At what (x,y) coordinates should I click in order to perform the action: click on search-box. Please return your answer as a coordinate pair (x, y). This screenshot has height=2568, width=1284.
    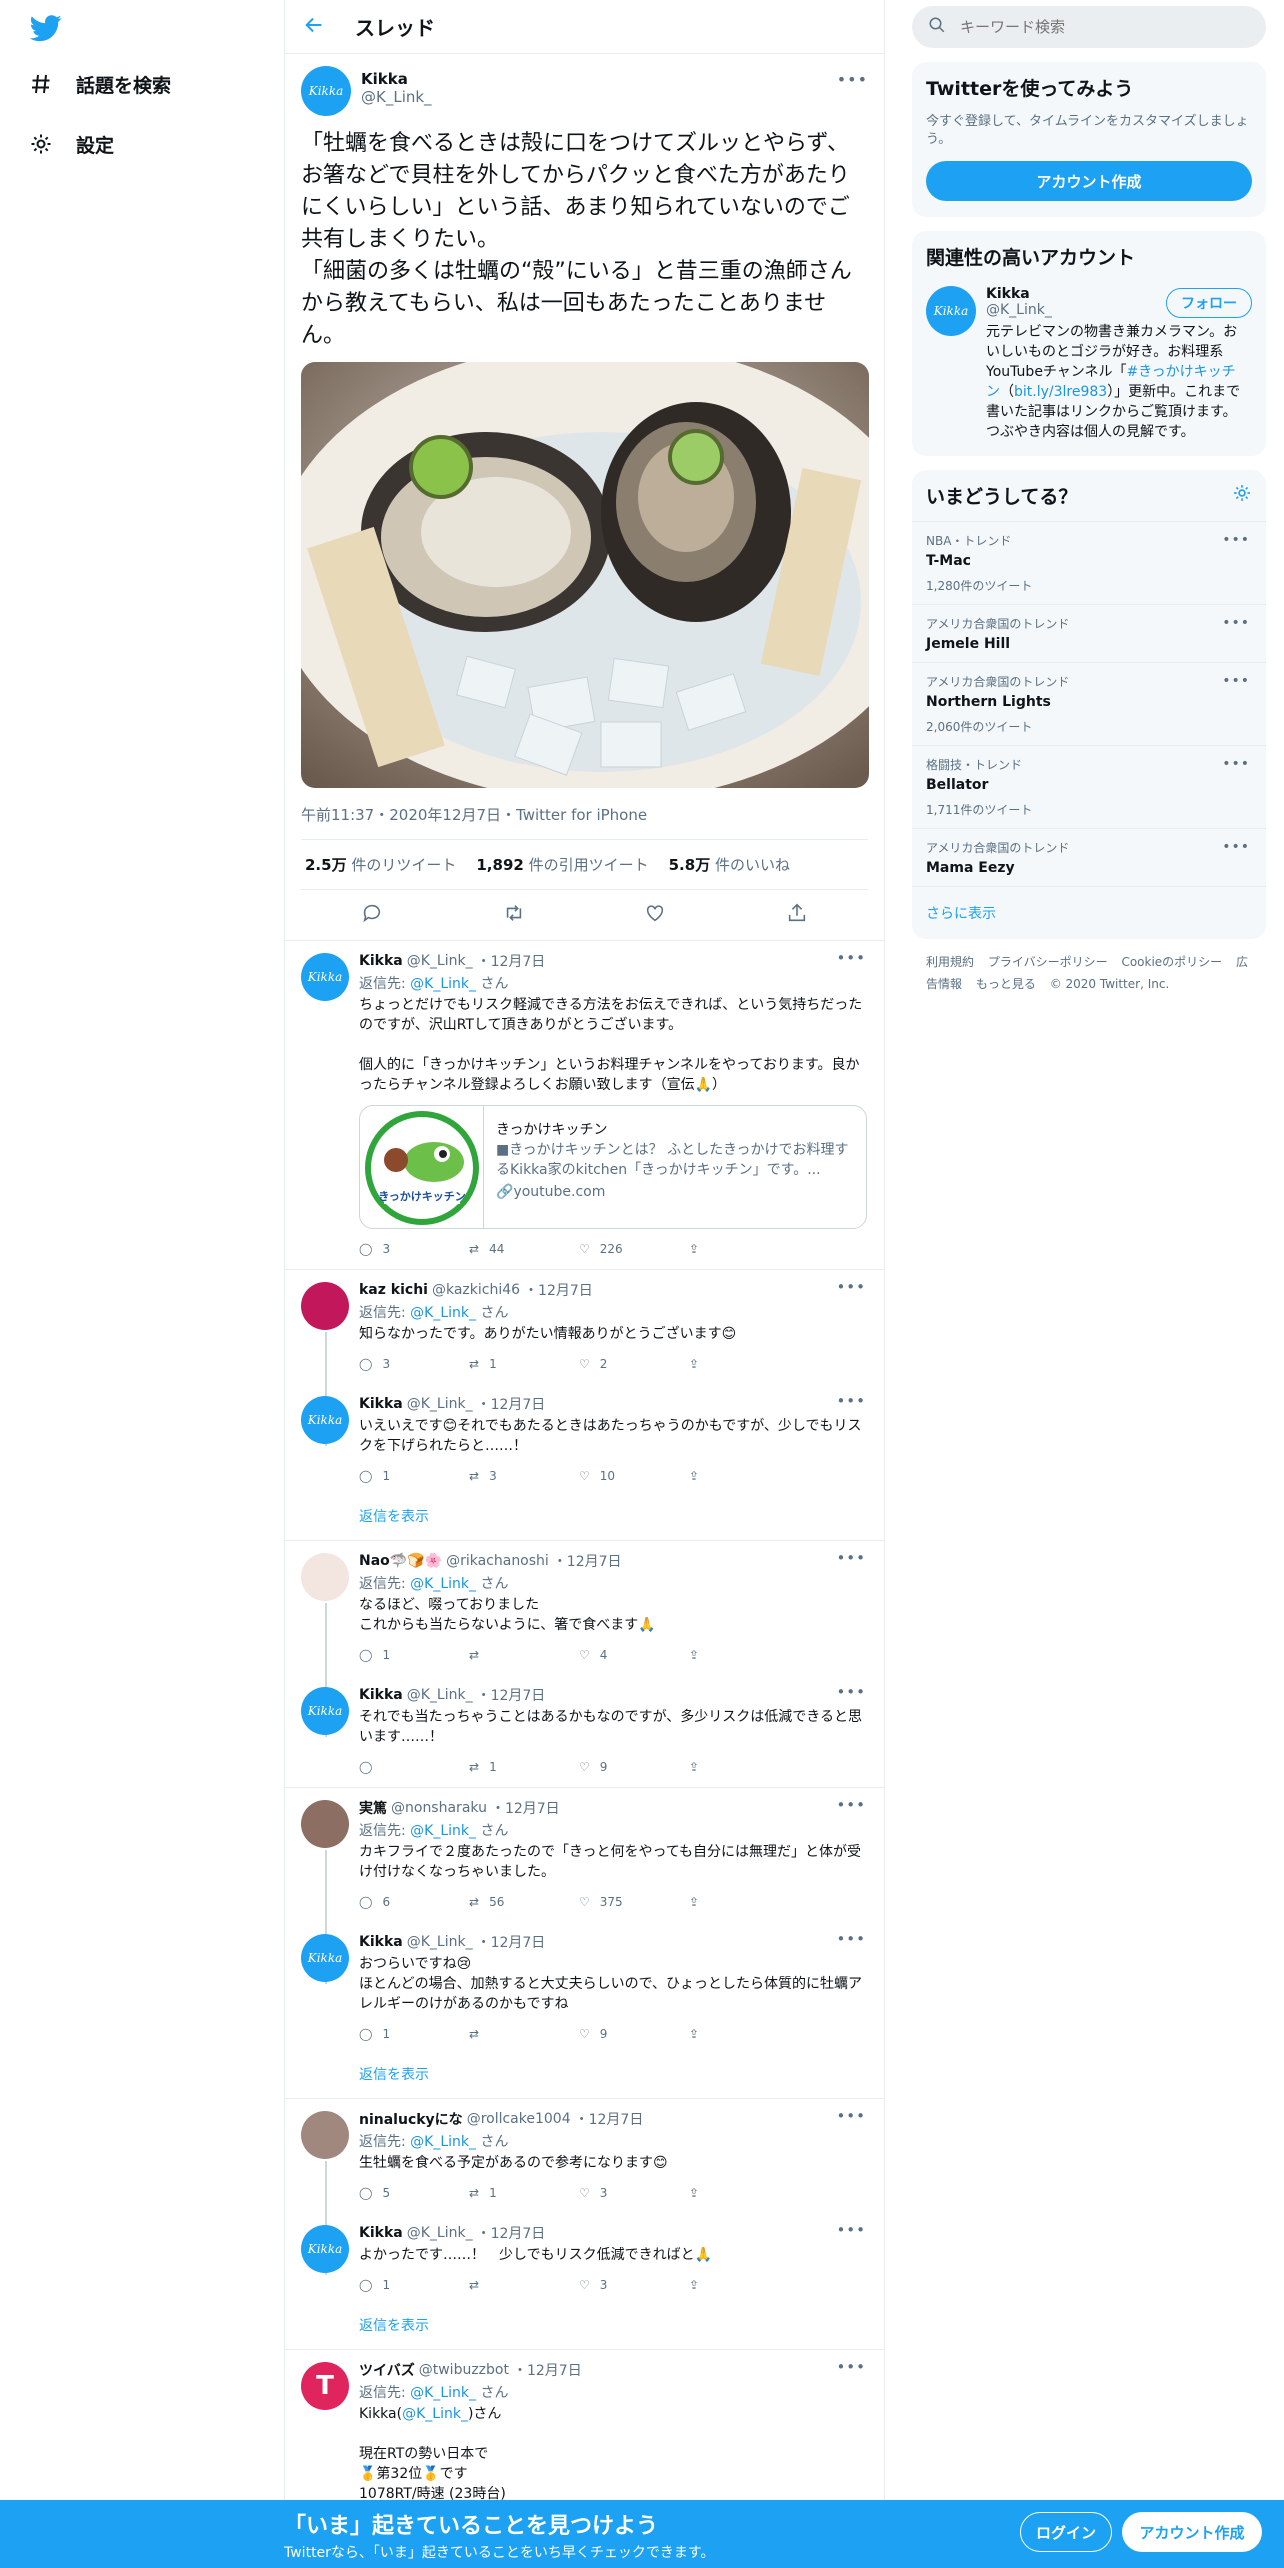
    Looking at the image, I should click on (1089, 27).